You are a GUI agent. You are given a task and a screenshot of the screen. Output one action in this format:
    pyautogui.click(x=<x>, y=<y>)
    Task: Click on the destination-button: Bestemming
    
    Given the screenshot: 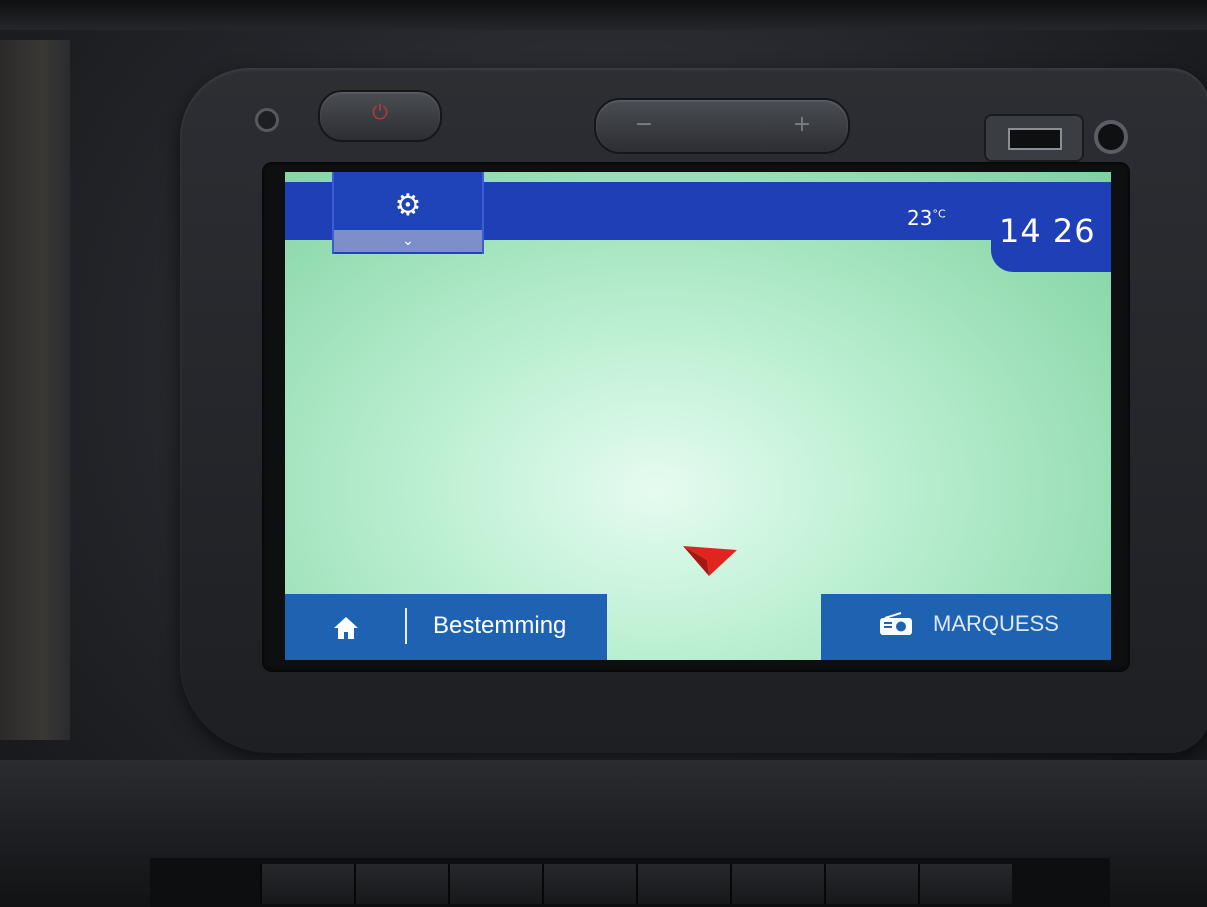 What is the action you would take?
    pyautogui.click(x=446, y=627)
    